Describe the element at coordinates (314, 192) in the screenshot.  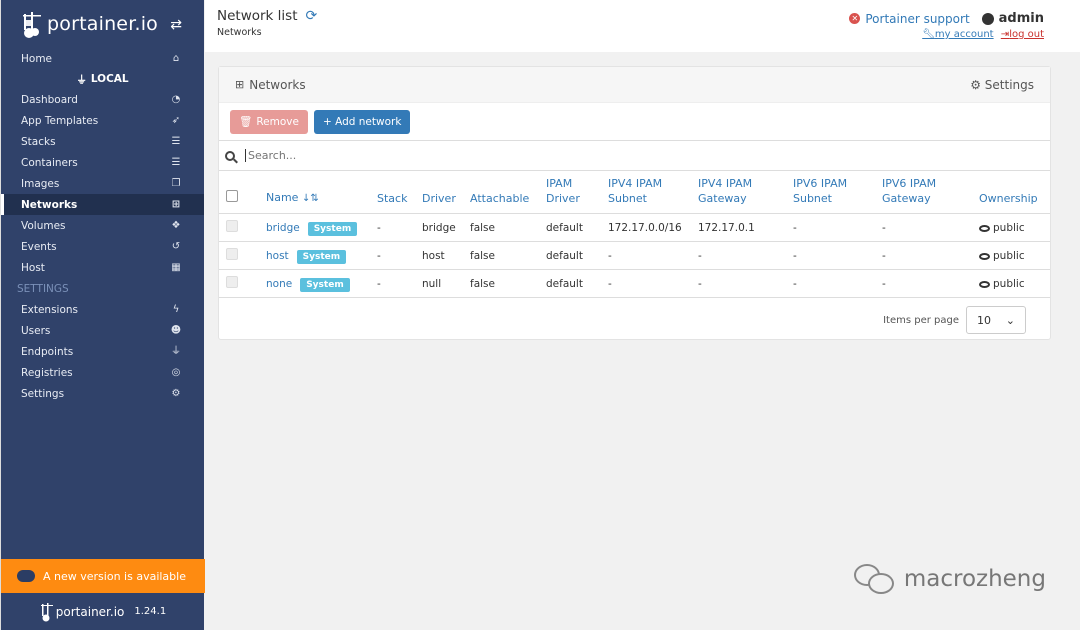
I see `column-header-name: Name ↓⇅` at that location.